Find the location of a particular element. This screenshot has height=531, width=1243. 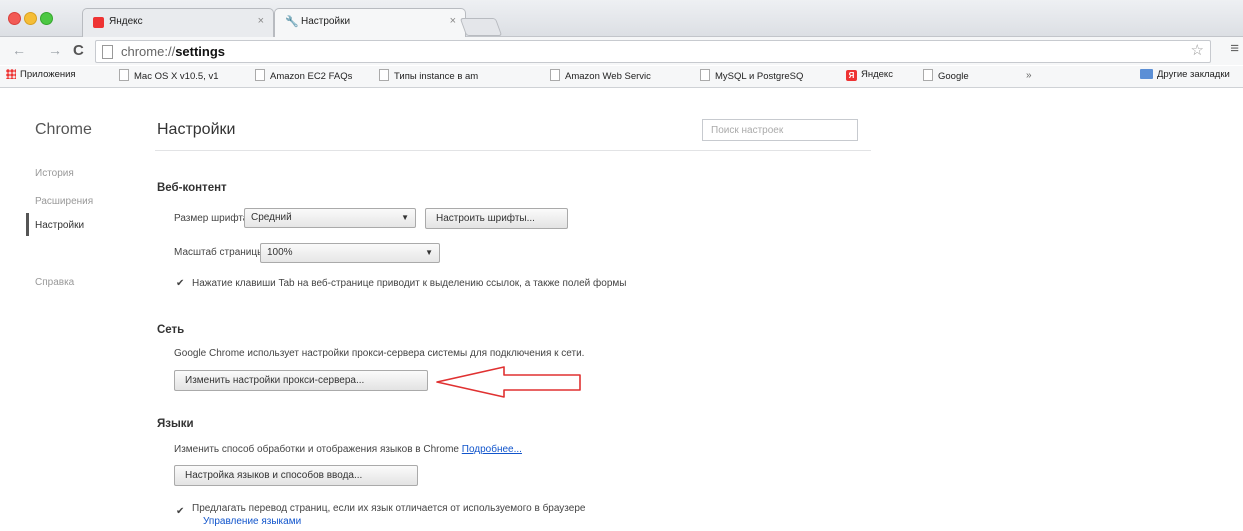

yandex-icon: Я is located at coordinates (851, 75).